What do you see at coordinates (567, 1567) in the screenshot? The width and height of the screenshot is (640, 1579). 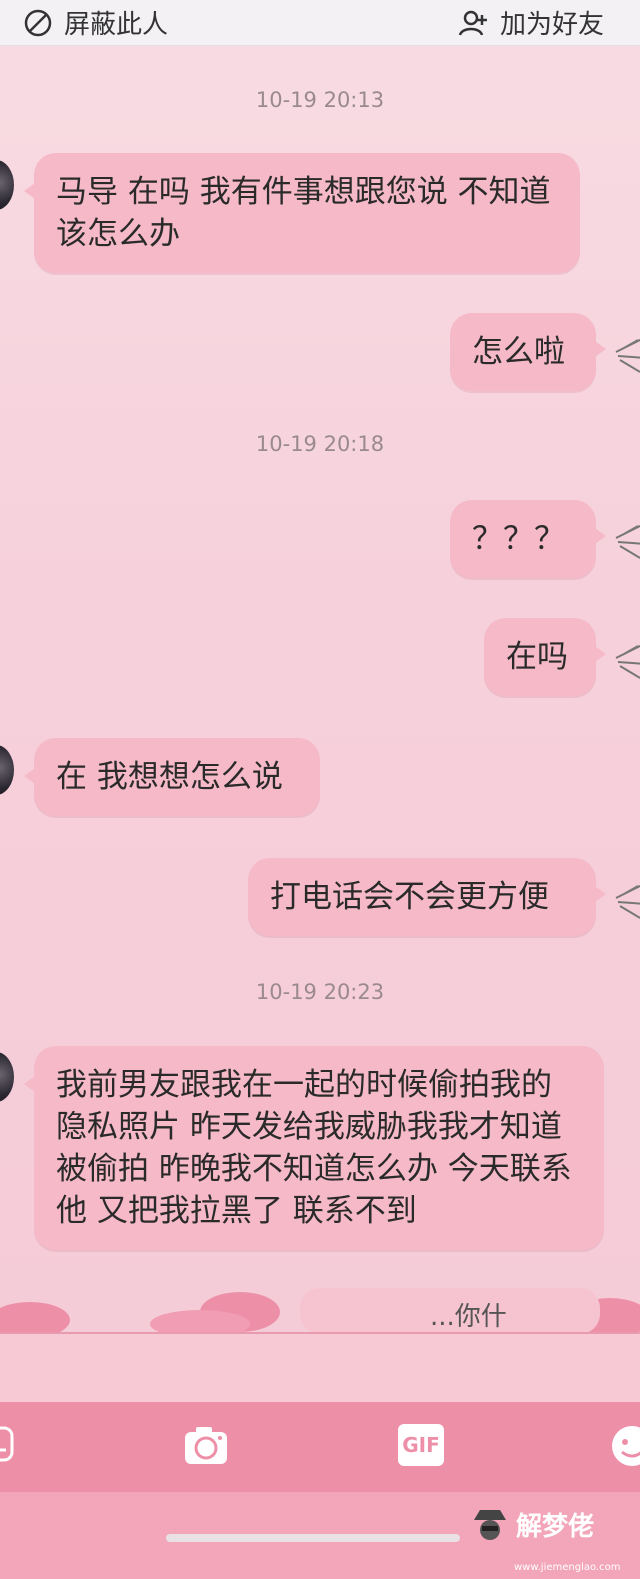 I see `watermark-url: www.jiemenglao.com` at bounding box center [567, 1567].